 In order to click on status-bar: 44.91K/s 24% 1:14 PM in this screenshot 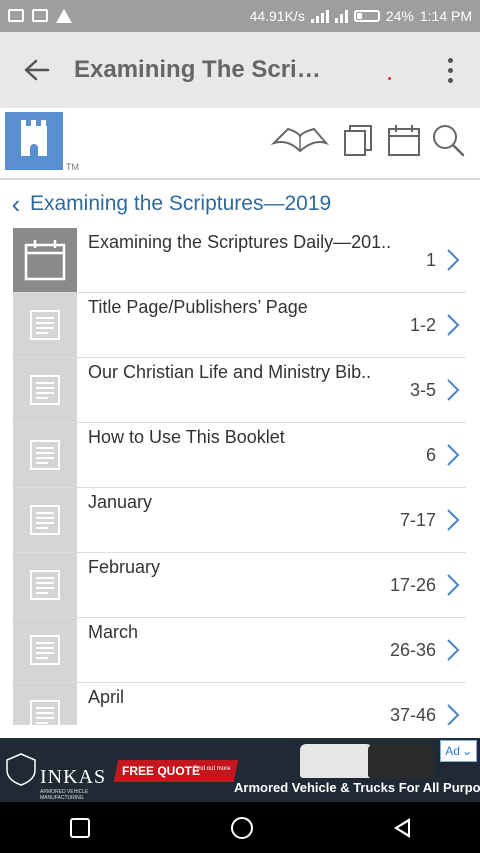, I will do `click(240, 16)`.